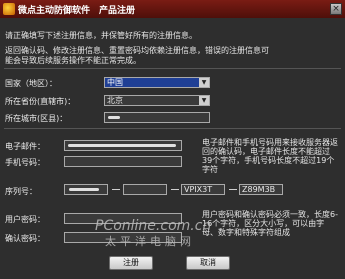 This screenshot has height=279, width=345. What do you see at coordinates (208, 263) in the screenshot?
I see `cancel-button: 取消` at bounding box center [208, 263].